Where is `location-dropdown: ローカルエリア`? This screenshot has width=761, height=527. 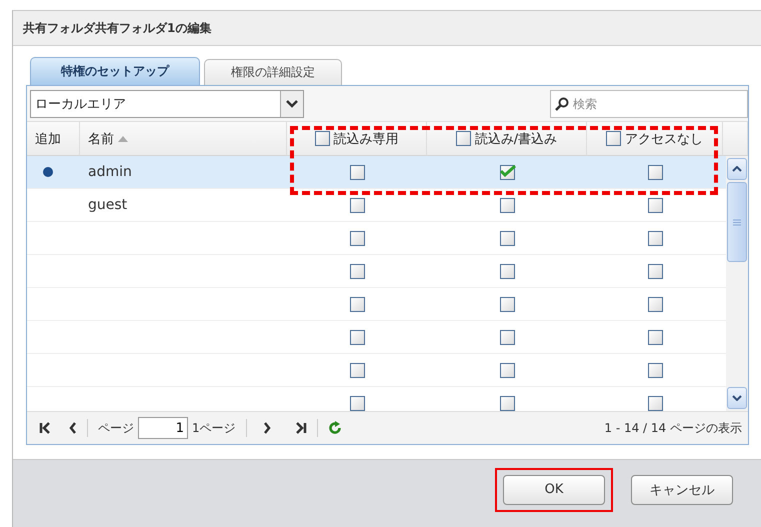 location-dropdown: ローカルエリア is located at coordinates (167, 104).